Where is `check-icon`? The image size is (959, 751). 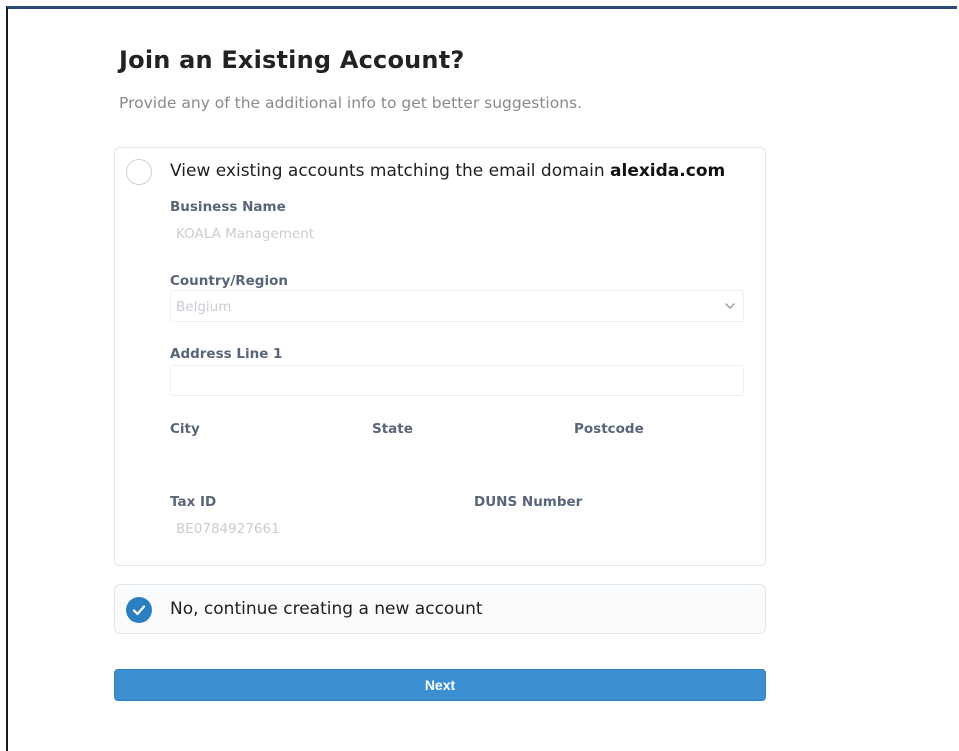 check-icon is located at coordinates (139, 610).